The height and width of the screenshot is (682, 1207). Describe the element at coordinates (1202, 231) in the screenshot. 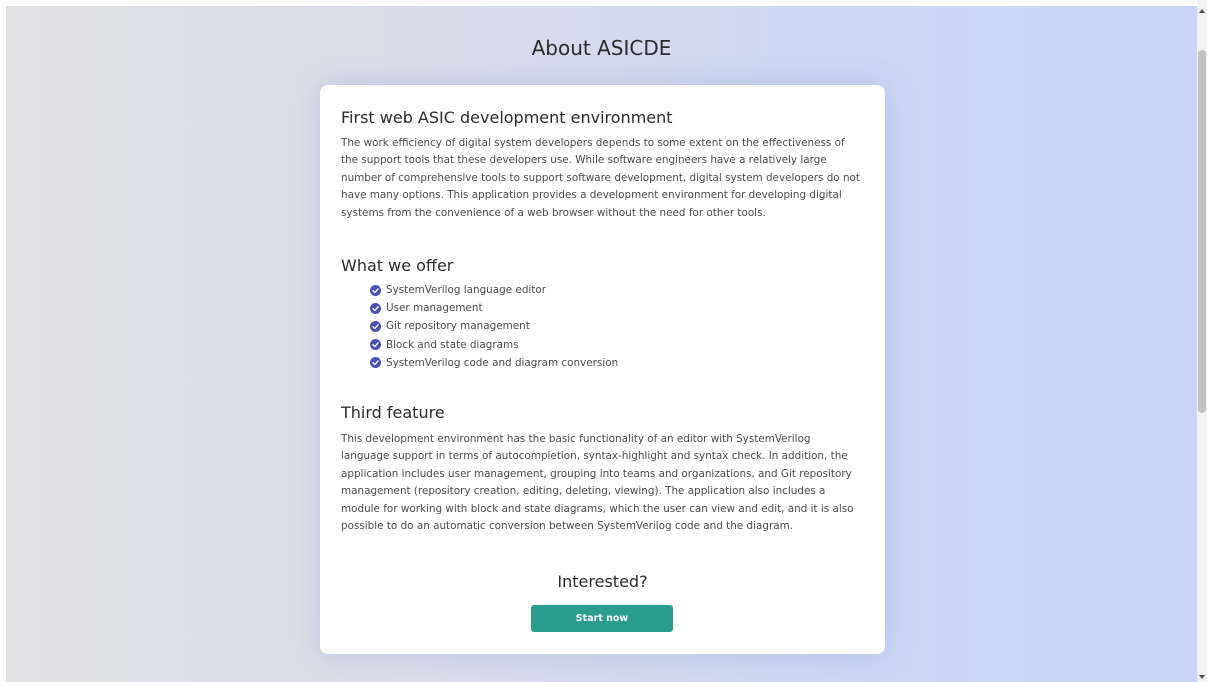

I see `scrollbar-thumb` at that location.